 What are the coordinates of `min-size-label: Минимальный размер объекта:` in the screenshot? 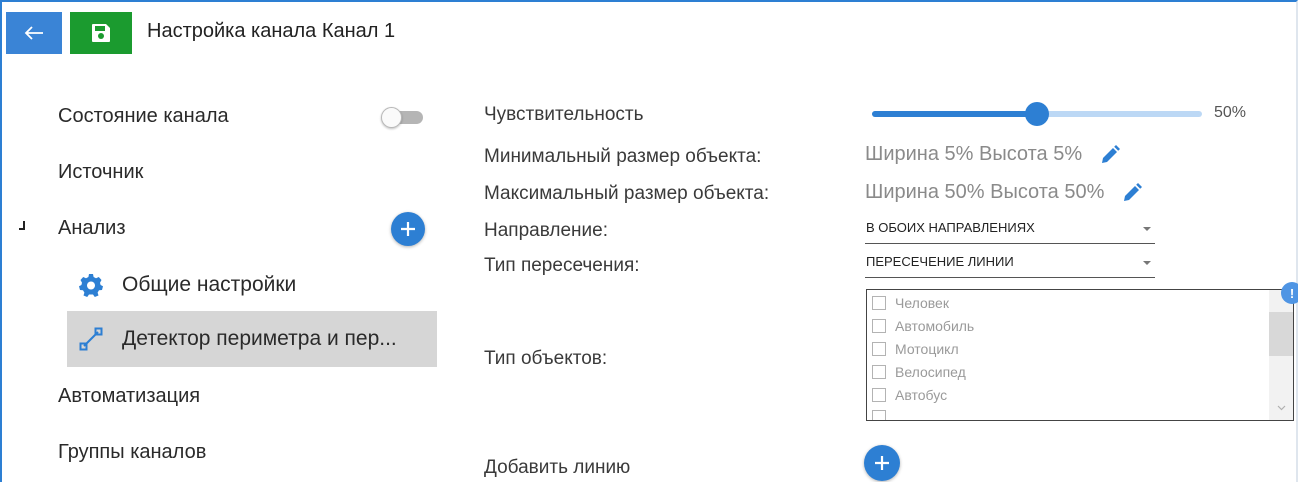 It's located at (623, 156).